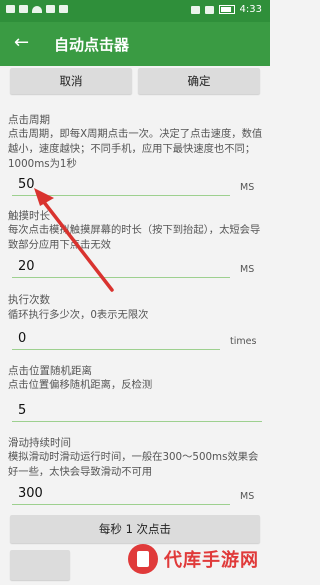 The height and width of the screenshot is (585, 320). What do you see at coordinates (211, 560) in the screenshot?
I see `watermark-text: 代库手游网` at bounding box center [211, 560].